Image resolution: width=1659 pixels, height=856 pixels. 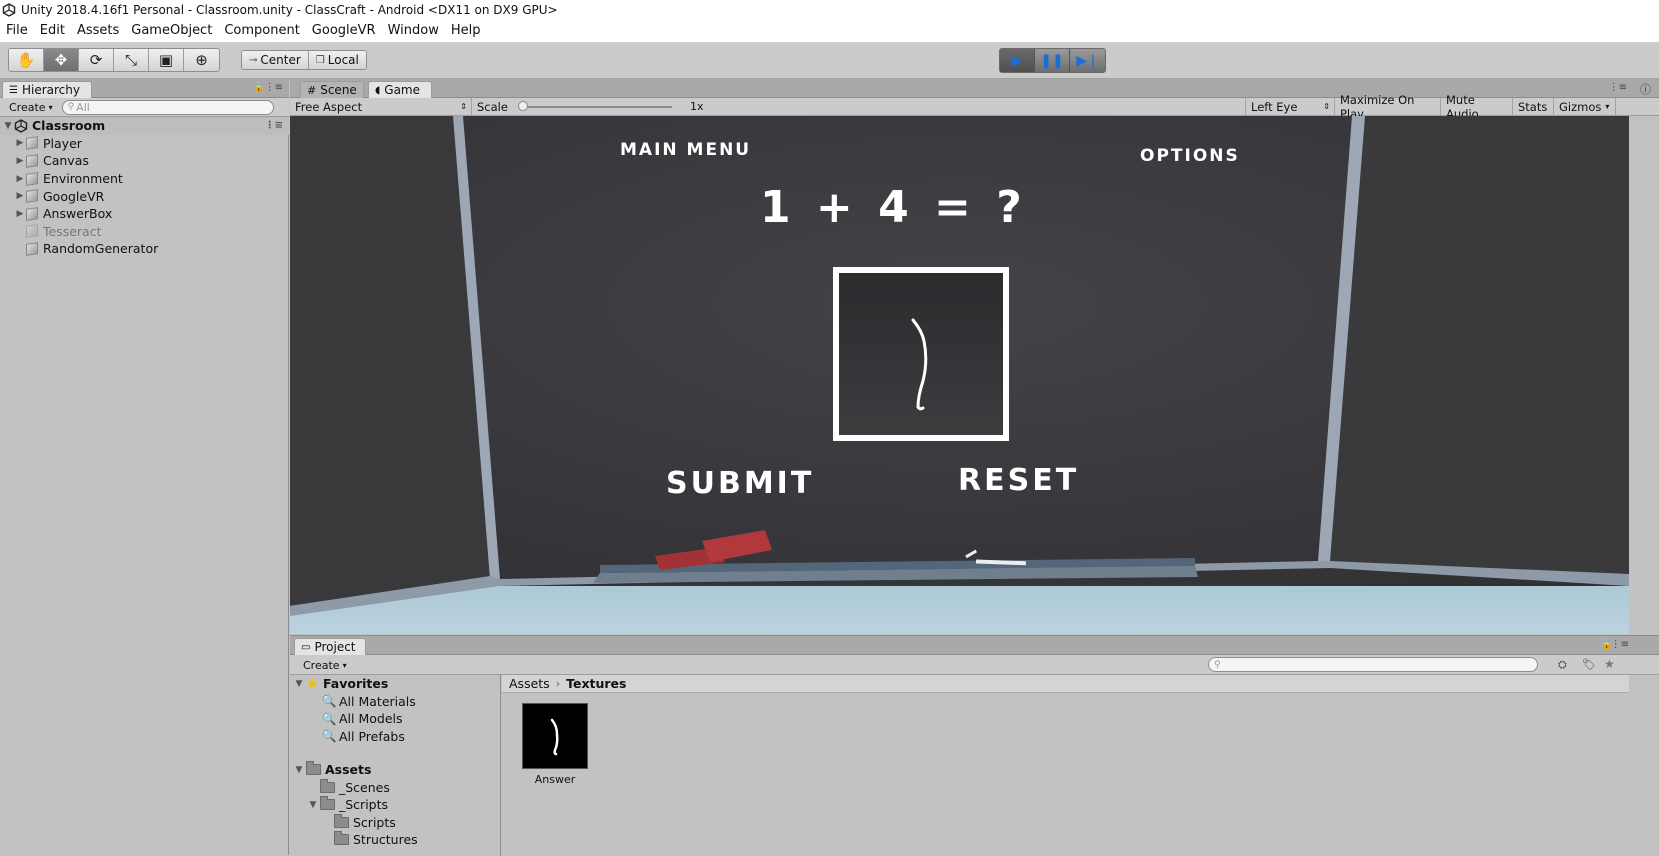 What do you see at coordinates (374, 822) in the screenshot?
I see `folder-label: Scripts` at bounding box center [374, 822].